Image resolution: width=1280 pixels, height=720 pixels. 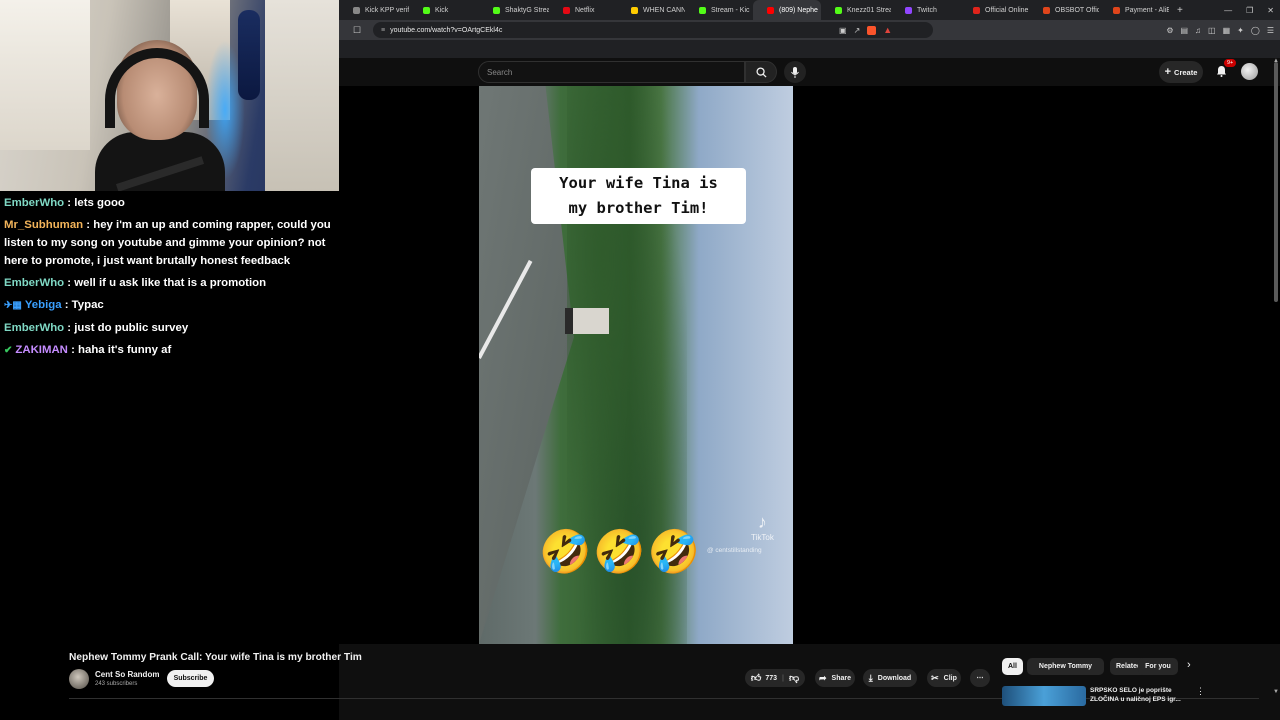 I want to click on clip-button: ✂ Clip, so click(x=944, y=678).